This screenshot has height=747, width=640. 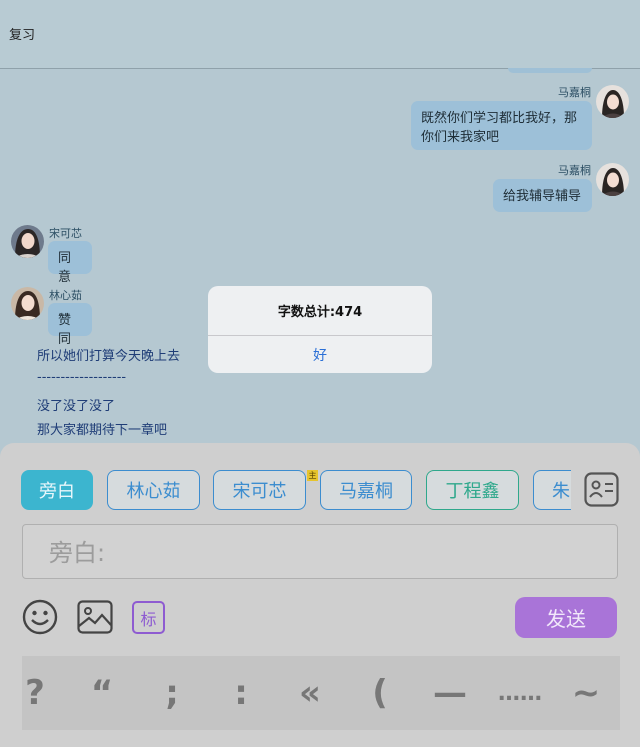 I want to click on sender-name: 宋可芯, so click(x=65, y=233).